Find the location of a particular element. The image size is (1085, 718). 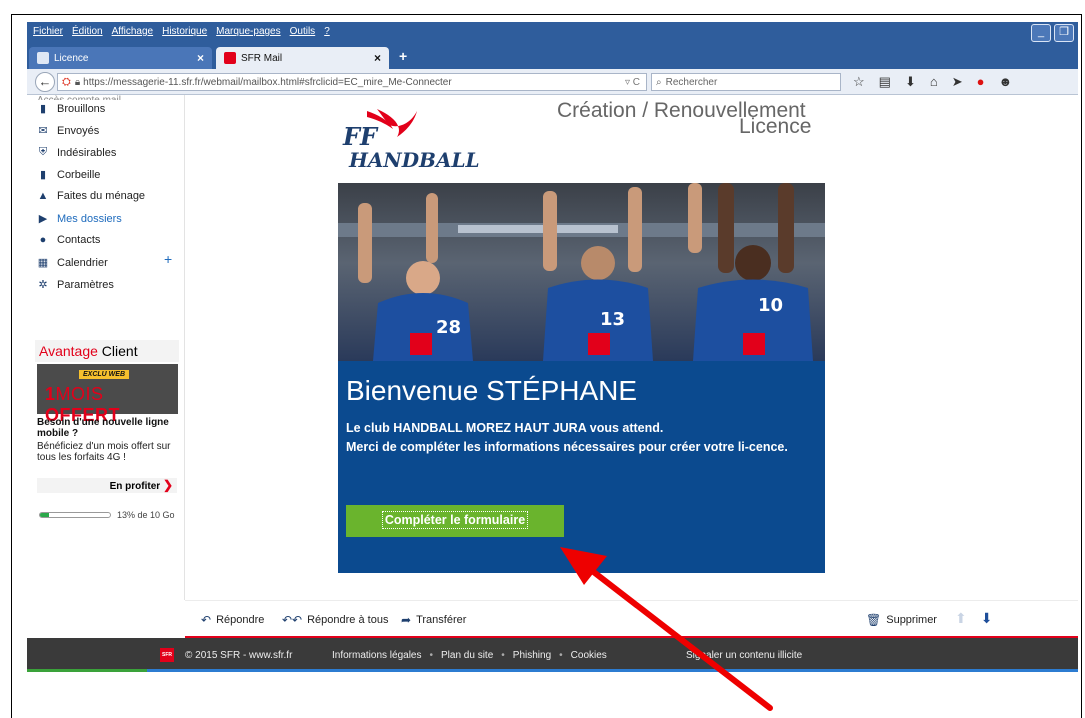

footer-link: Plan du site is located at coordinates (467, 655).